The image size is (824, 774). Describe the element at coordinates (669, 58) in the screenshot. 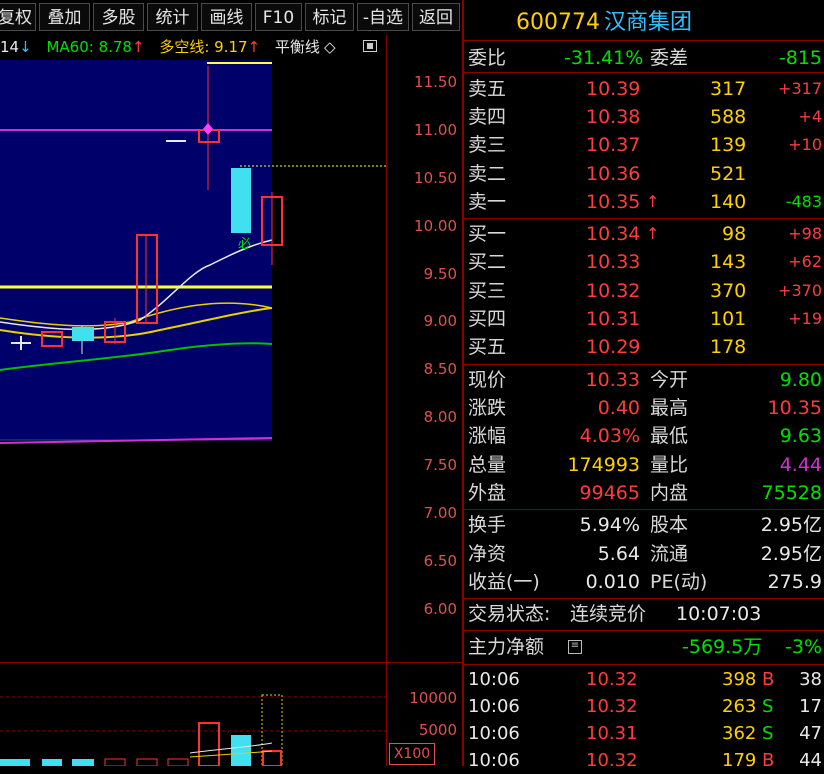

I see `weicha-label: 委差` at that location.